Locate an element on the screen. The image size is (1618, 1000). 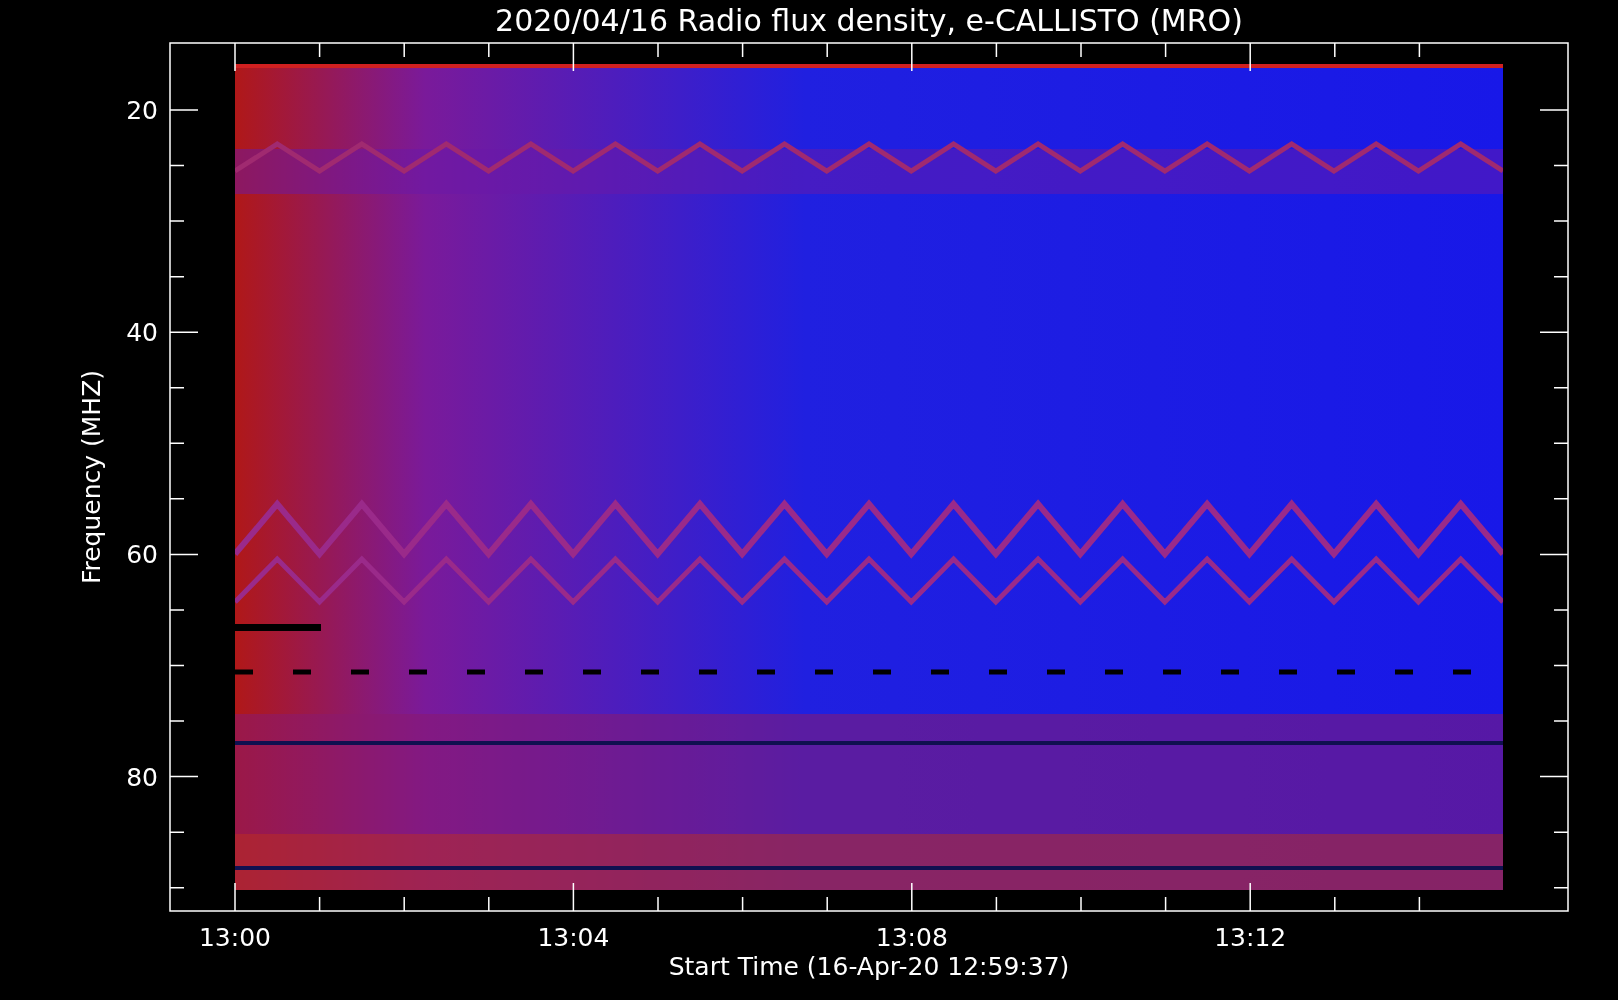
x-tick-label: 13:04 is located at coordinates (573, 937).